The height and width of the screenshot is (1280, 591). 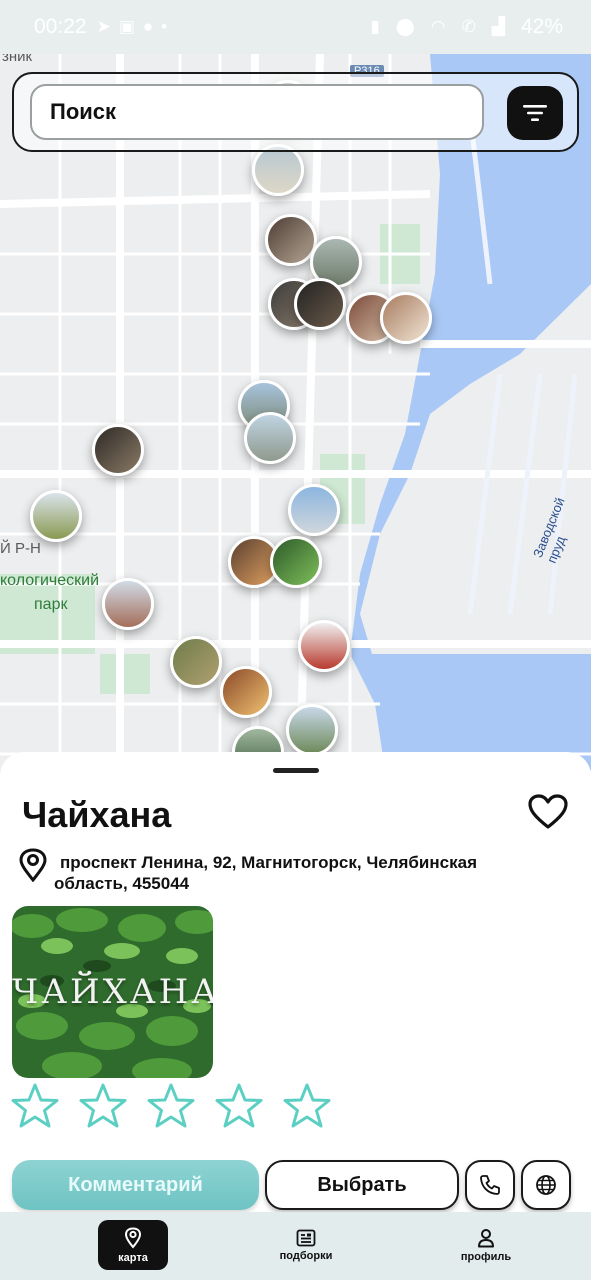 What do you see at coordinates (97, 814) in the screenshot?
I see `place-title: Чайхана` at bounding box center [97, 814].